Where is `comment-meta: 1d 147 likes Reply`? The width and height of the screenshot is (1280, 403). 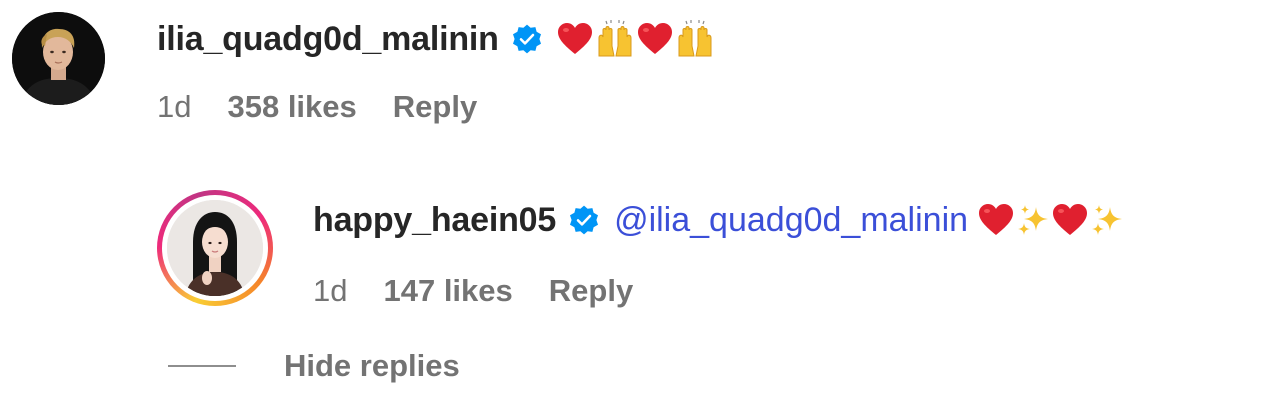
comment-meta: 1d 147 likes Reply is located at coordinates (718, 291).